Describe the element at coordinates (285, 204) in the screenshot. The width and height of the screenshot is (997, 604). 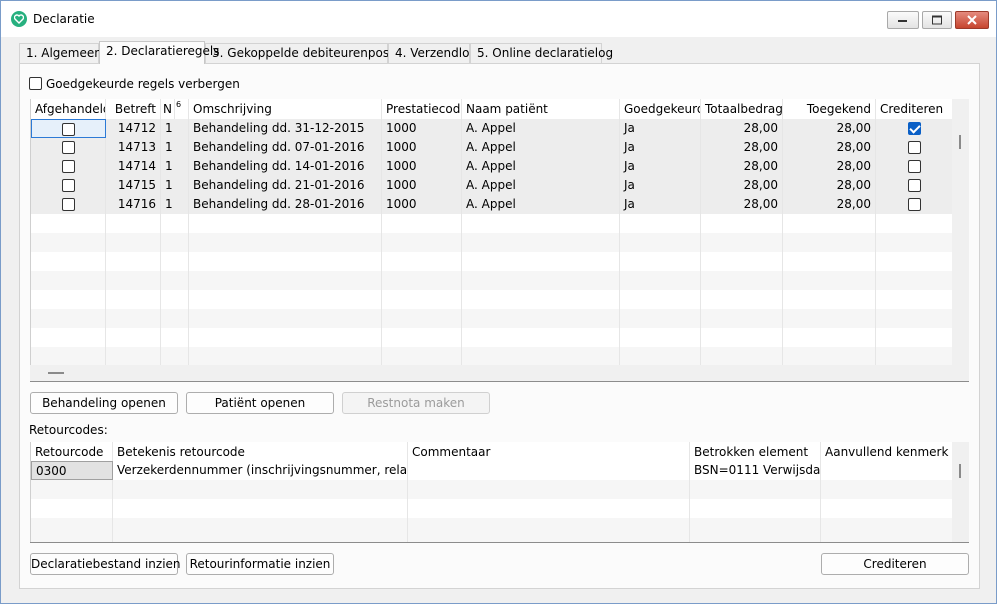
I see `omschrijving-cell: Behandeling dd. 28-01-2016` at that location.